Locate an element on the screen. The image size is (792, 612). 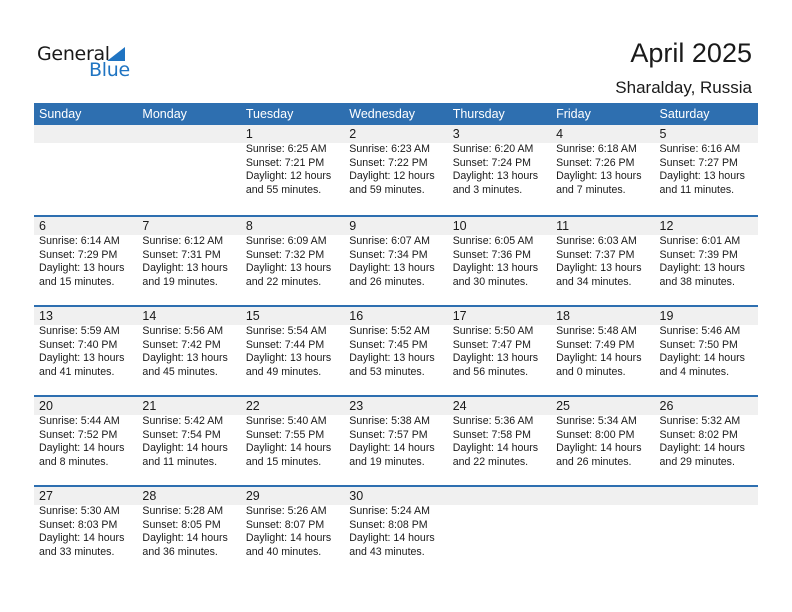
sunrise-text: Sunrise: 6:03 AM is located at coordinates (596, 241).